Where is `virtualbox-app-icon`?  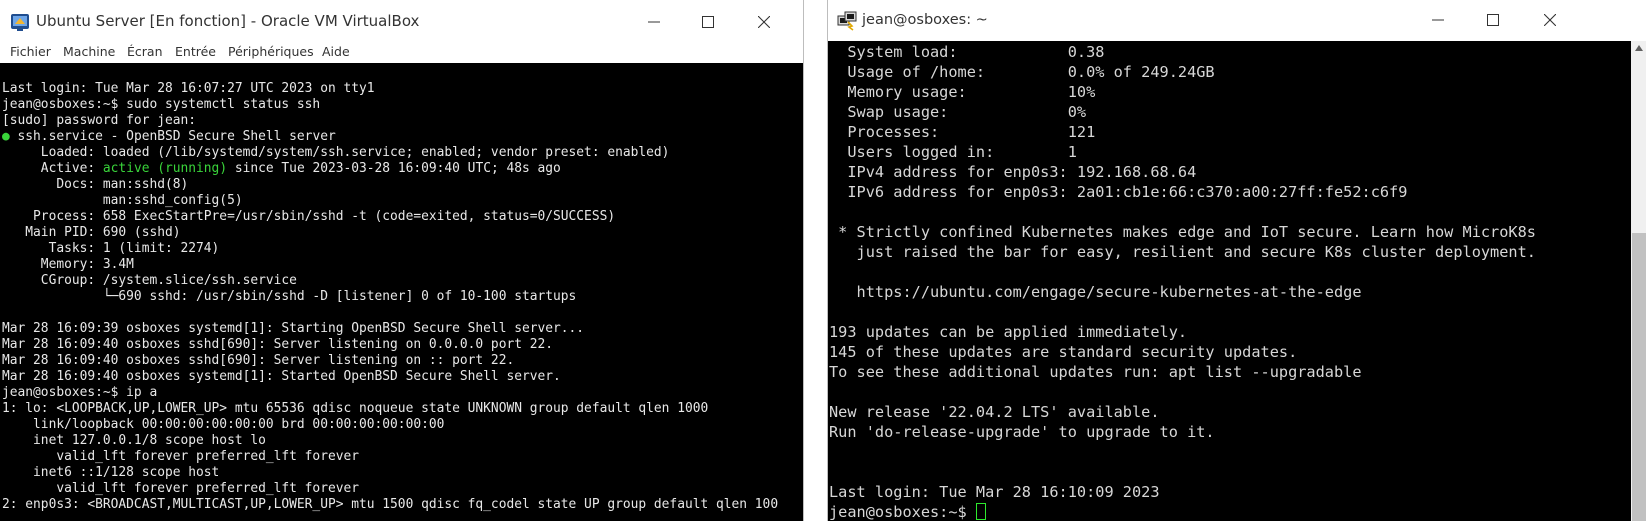 virtualbox-app-icon is located at coordinates (20, 22).